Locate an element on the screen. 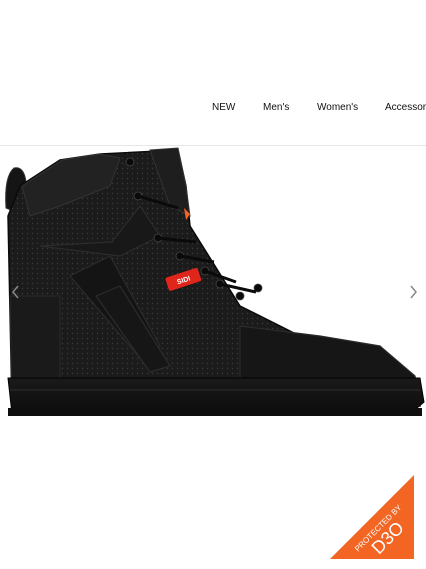 This screenshot has height=569, width=426. nav-item-mens: Men's is located at coordinates (276, 107).